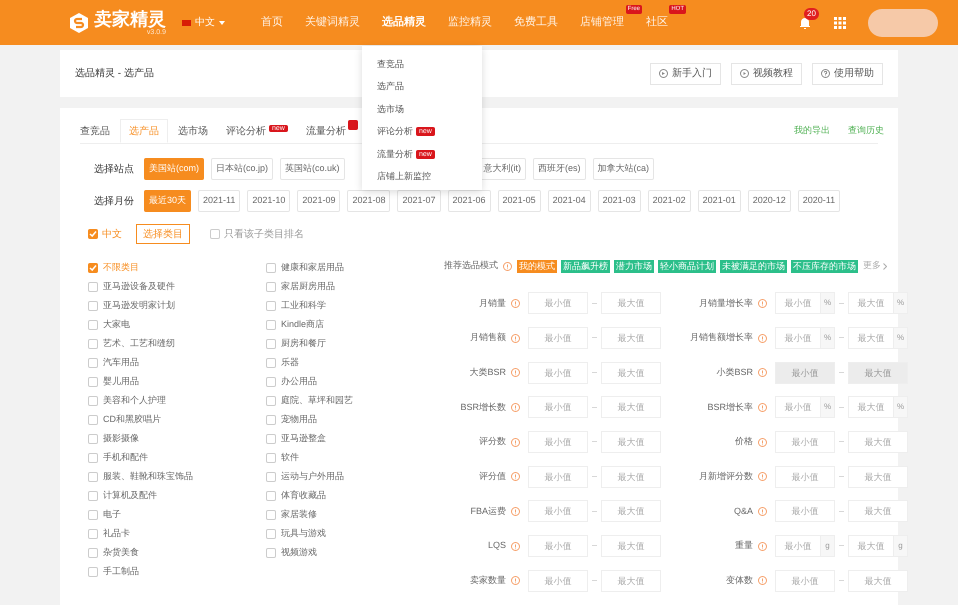 This screenshot has width=958, height=605. Describe the element at coordinates (355, 400) in the screenshot. I see `category-option: 庭院、草坪和园艺` at that location.